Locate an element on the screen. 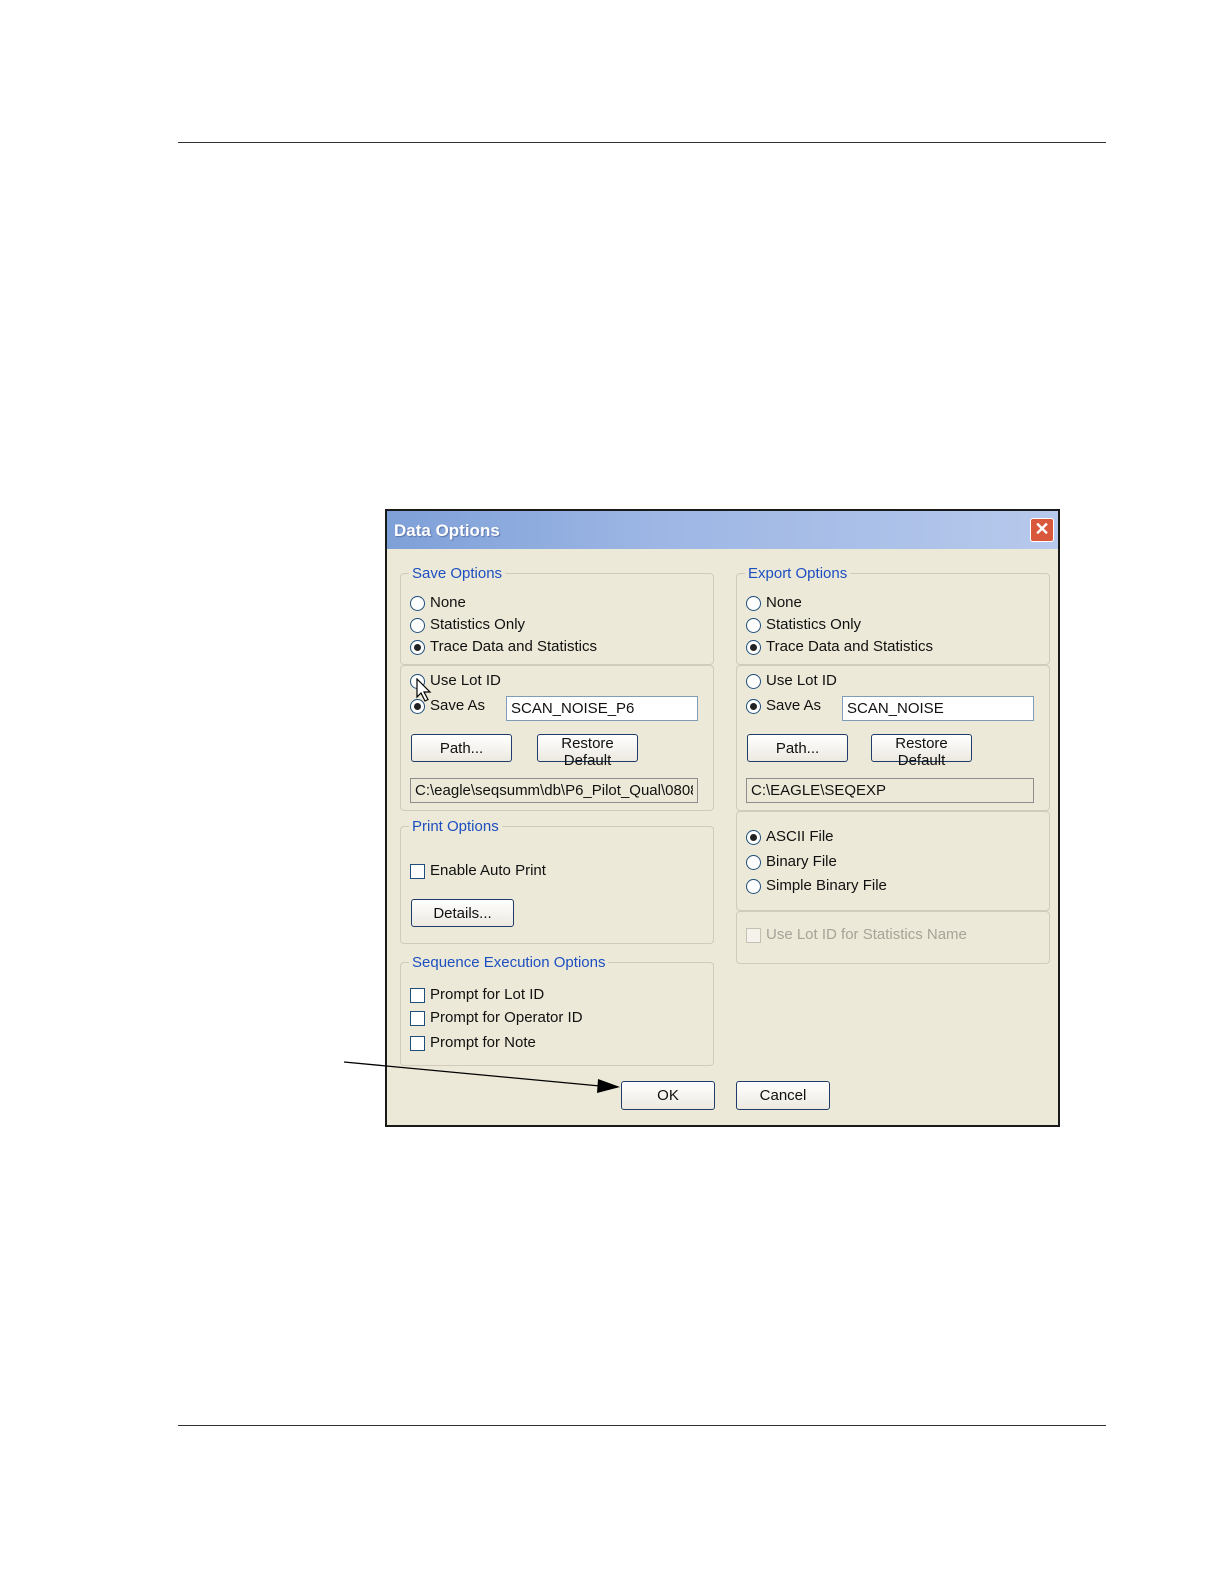 The width and height of the screenshot is (1224, 1584). header-rule is located at coordinates (642, 142).